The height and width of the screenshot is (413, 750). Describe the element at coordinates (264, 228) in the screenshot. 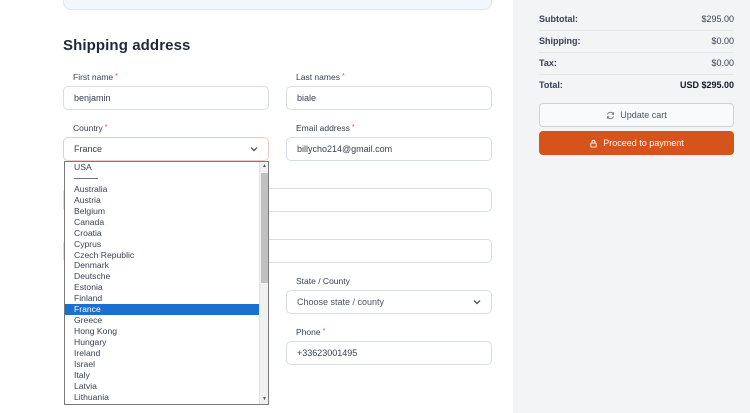

I see `scroll-thumb` at that location.